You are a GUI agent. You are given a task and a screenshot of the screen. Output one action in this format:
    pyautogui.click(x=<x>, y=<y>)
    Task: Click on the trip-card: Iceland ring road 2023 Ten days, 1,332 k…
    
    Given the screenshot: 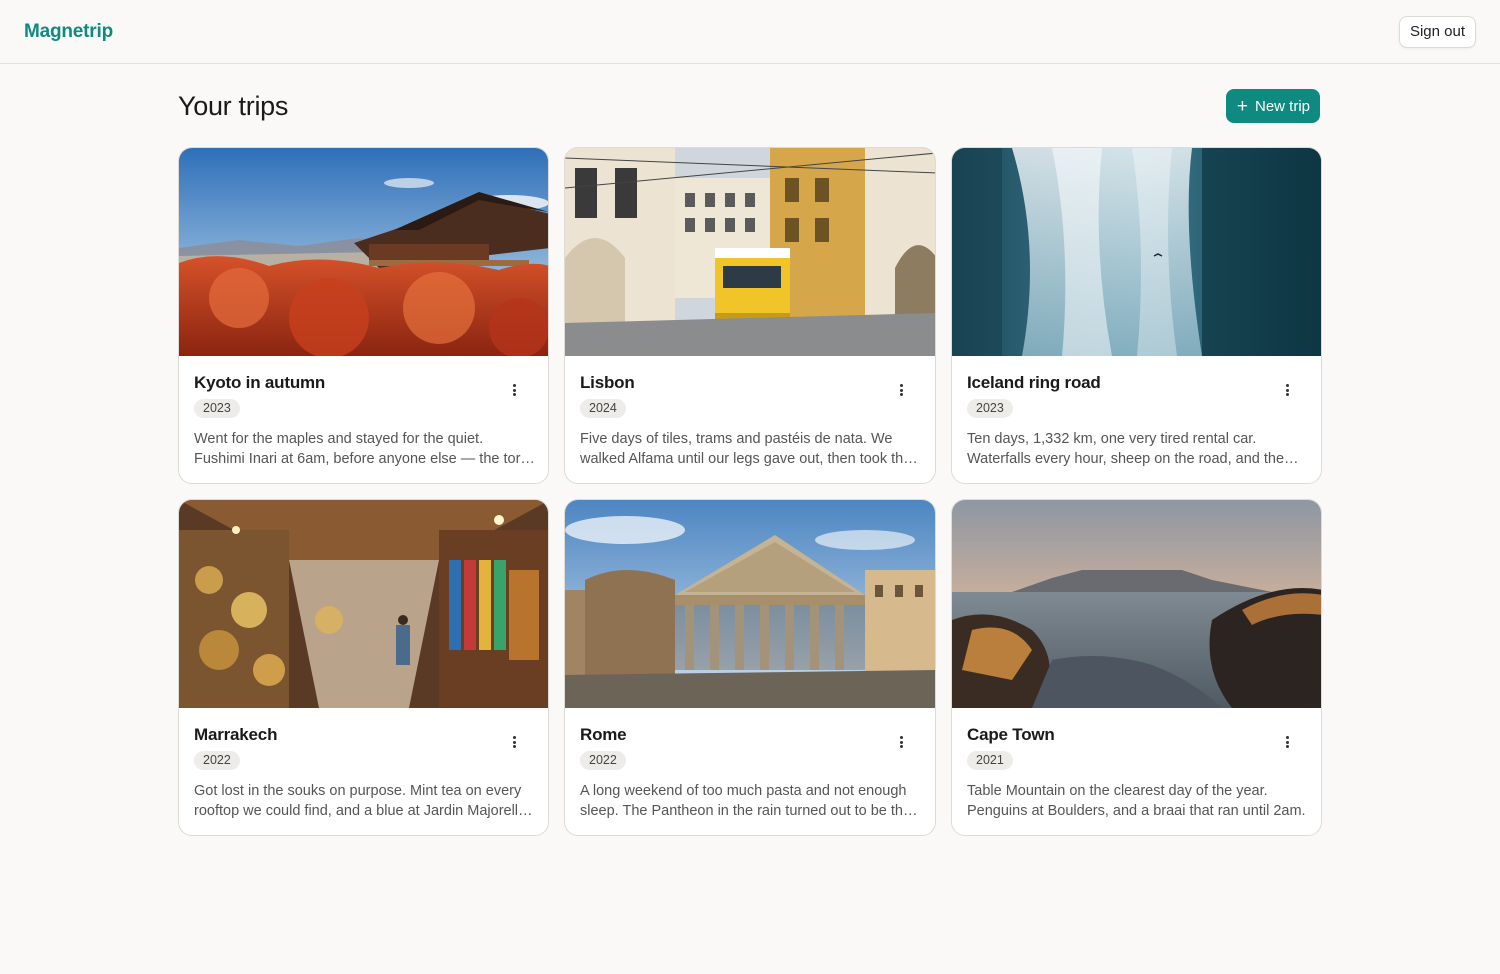 What is the action you would take?
    pyautogui.click(x=1136, y=315)
    